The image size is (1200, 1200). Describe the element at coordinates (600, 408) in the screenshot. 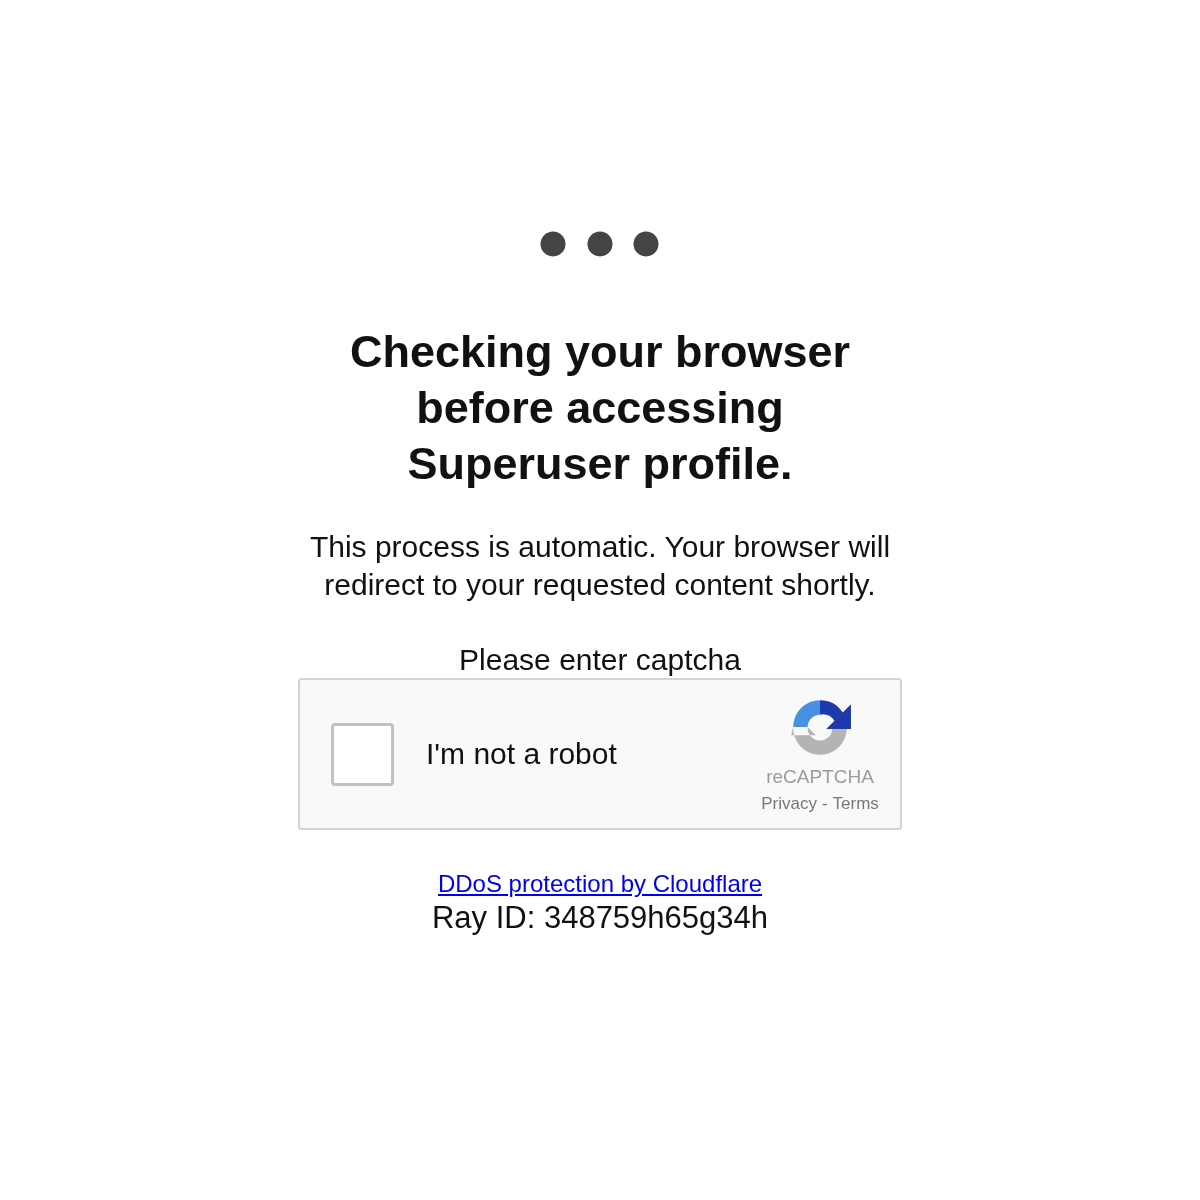

I see `page-title: Checking your browser before accessing Superuser profile.` at that location.